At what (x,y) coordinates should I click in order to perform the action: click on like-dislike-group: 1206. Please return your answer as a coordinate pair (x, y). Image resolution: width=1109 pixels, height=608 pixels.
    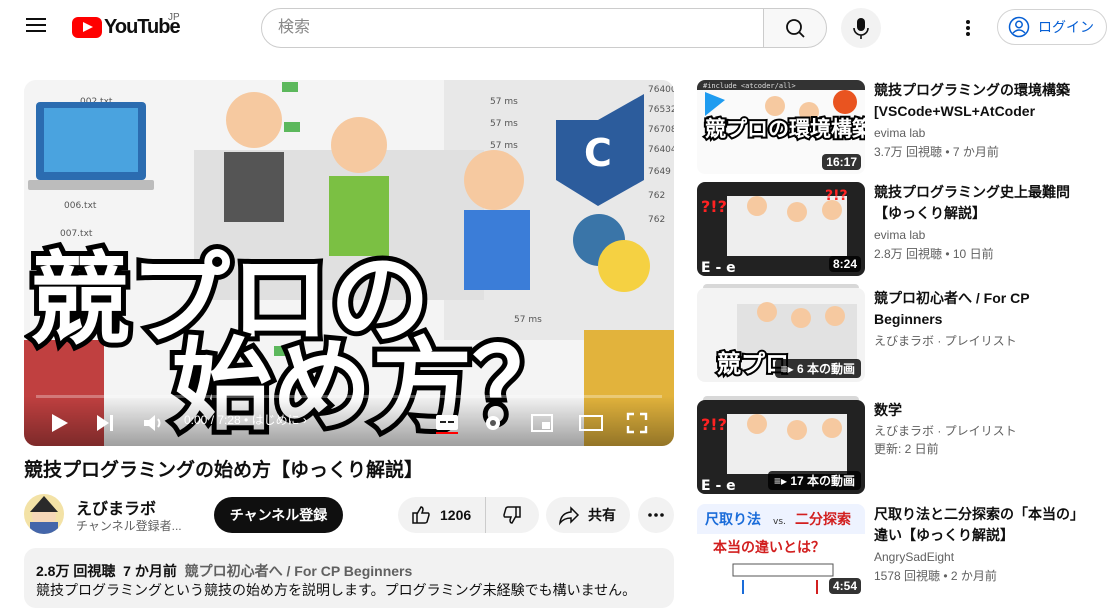
    Looking at the image, I should click on (468, 515).